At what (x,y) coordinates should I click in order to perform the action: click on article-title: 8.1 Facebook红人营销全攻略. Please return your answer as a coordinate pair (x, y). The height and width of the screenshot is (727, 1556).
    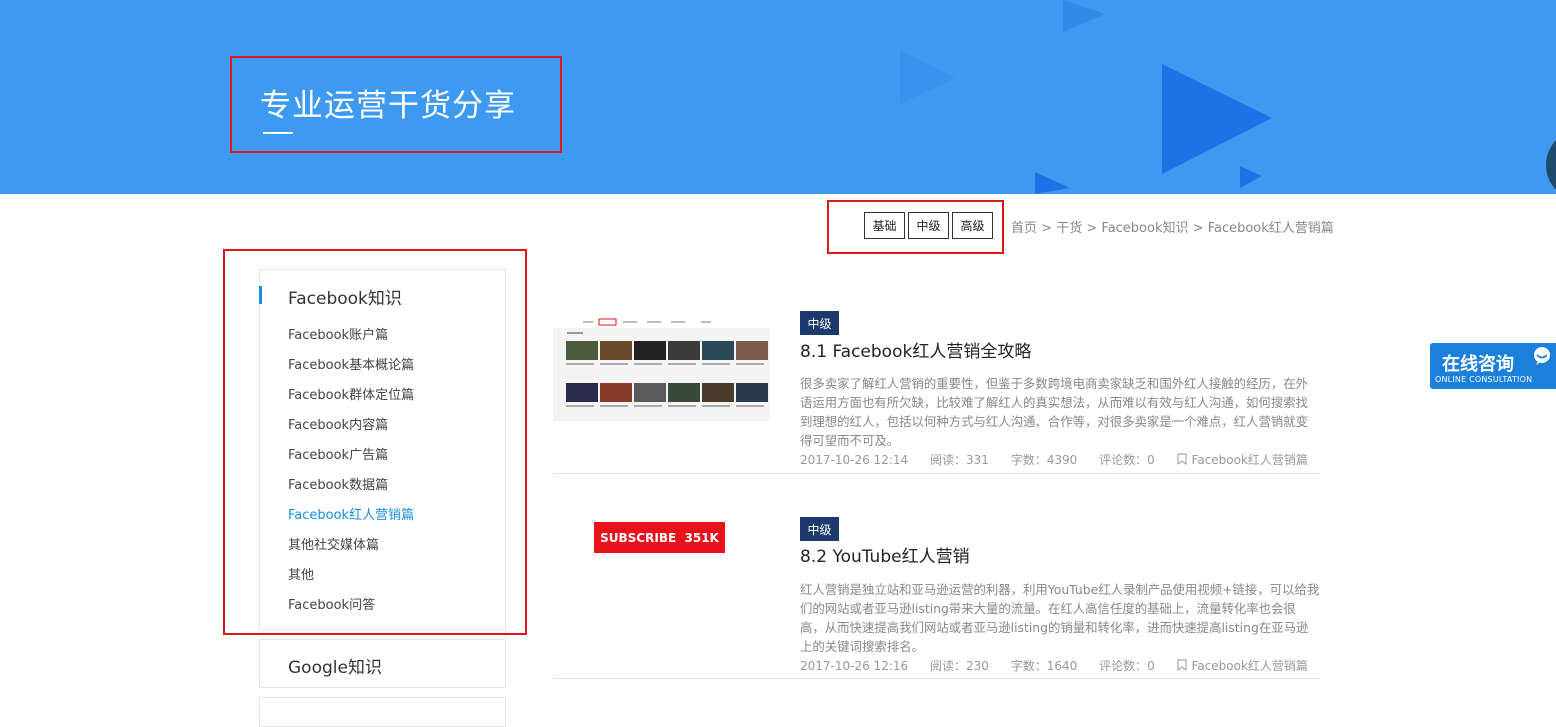
    Looking at the image, I should click on (915, 349).